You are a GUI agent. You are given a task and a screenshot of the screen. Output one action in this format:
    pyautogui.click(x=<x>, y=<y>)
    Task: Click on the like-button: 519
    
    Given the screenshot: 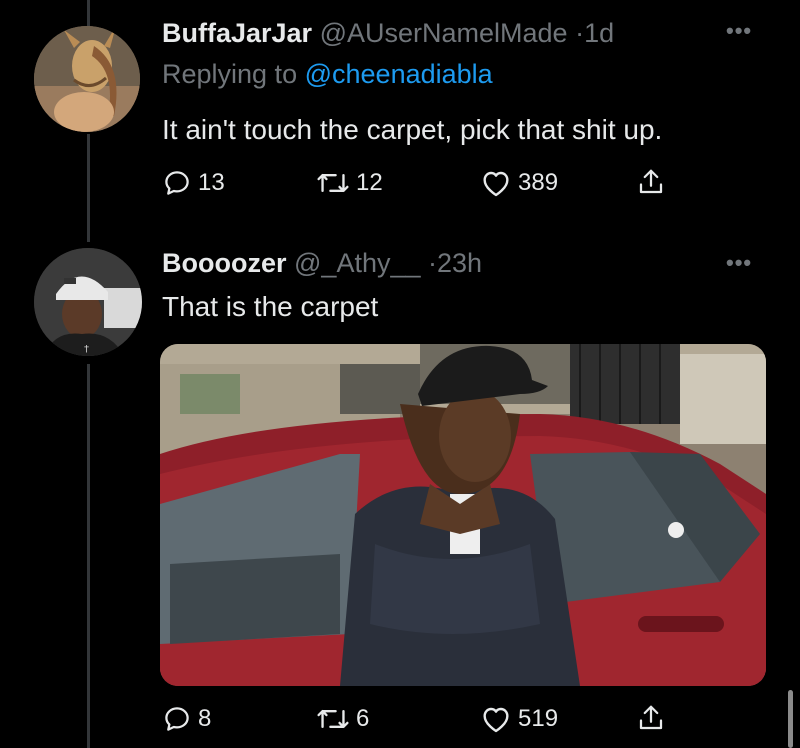 What is the action you would take?
    pyautogui.click(x=519, y=719)
    